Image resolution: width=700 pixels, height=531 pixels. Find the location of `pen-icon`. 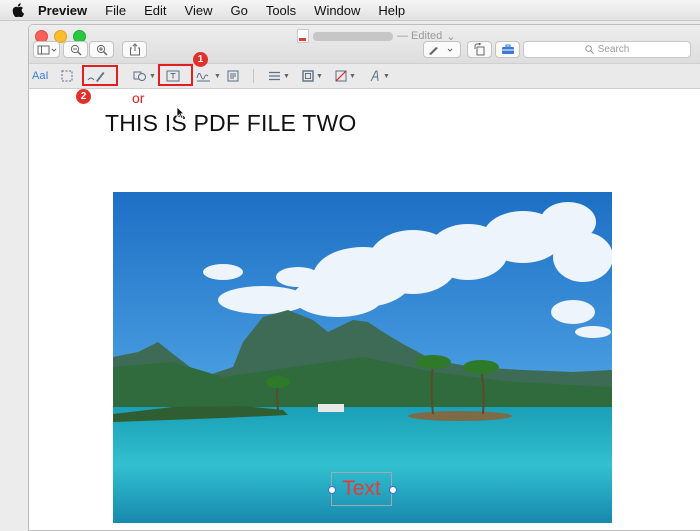

pen-icon is located at coordinates (441, 50).